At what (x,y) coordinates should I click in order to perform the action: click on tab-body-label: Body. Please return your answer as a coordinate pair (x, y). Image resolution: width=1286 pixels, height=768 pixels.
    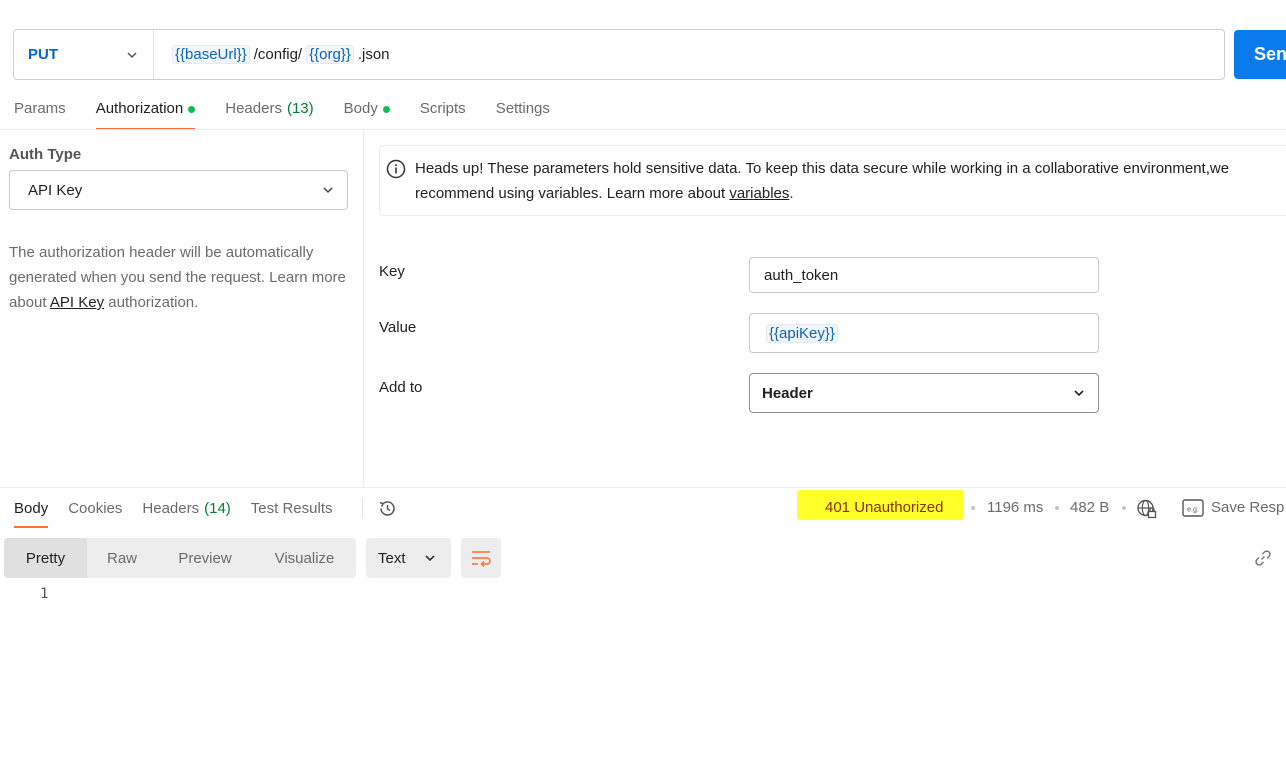
    Looking at the image, I should click on (360, 108).